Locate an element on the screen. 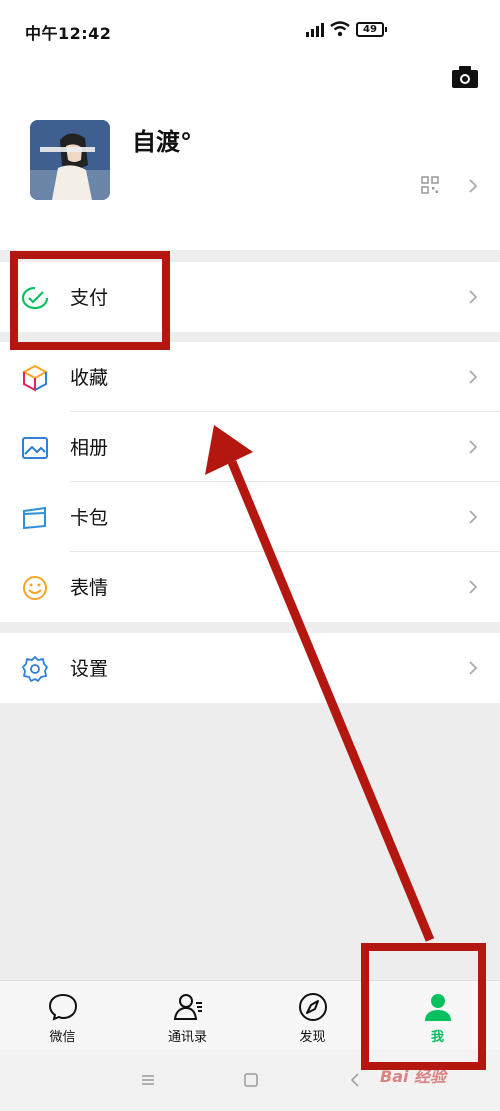  menu-item-favorites: 收藏 is located at coordinates (250, 377).